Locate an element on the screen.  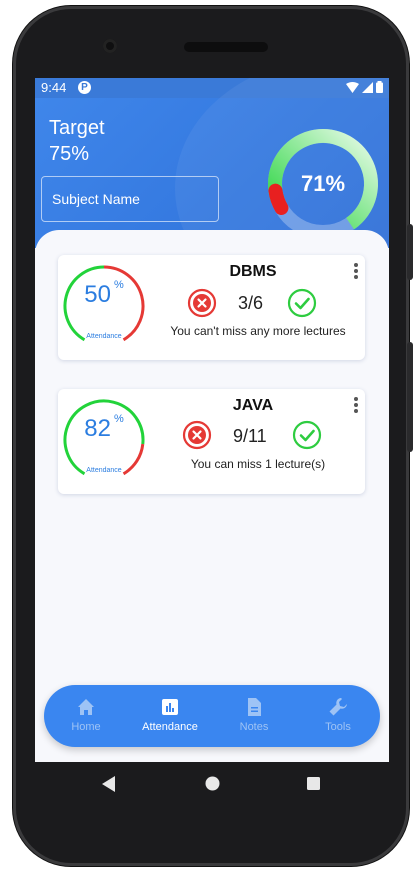
home-icon is located at coordinates (86, 707).